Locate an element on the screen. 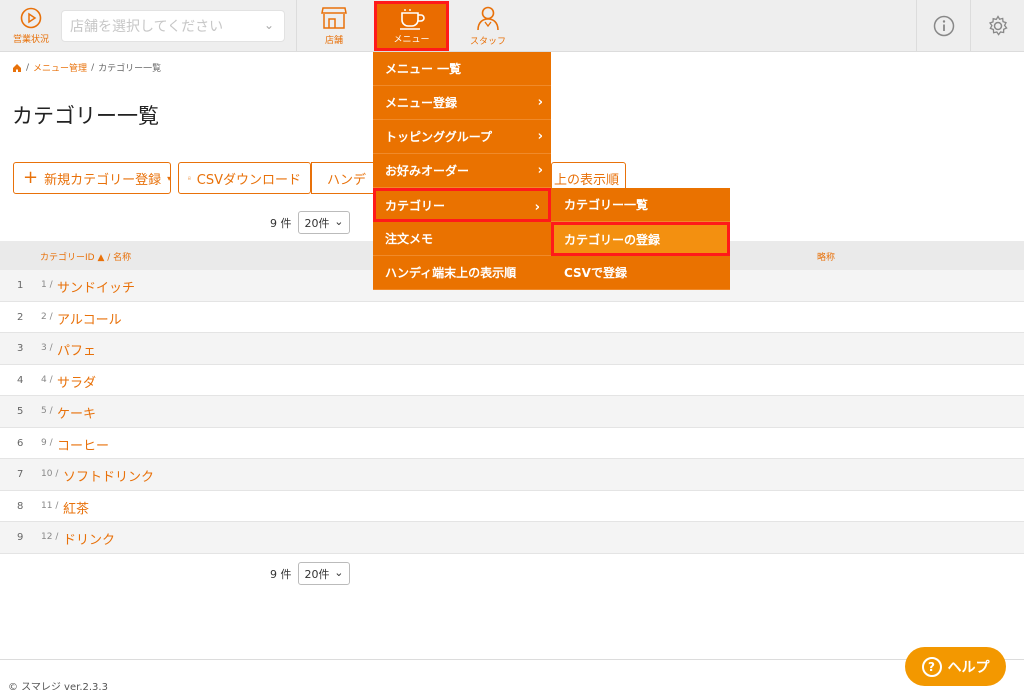  category-id: 3 / is located at coordinates (47, 348).